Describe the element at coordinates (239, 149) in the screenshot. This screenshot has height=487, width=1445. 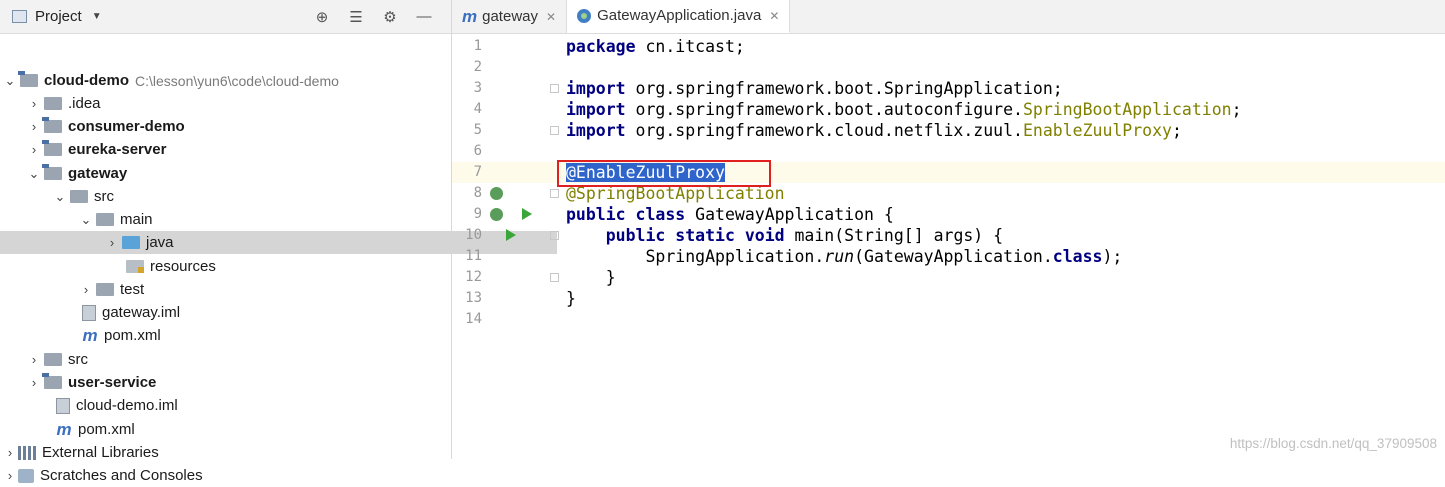
I see `tree-item-eureka-server: › eureka-server` at that location.